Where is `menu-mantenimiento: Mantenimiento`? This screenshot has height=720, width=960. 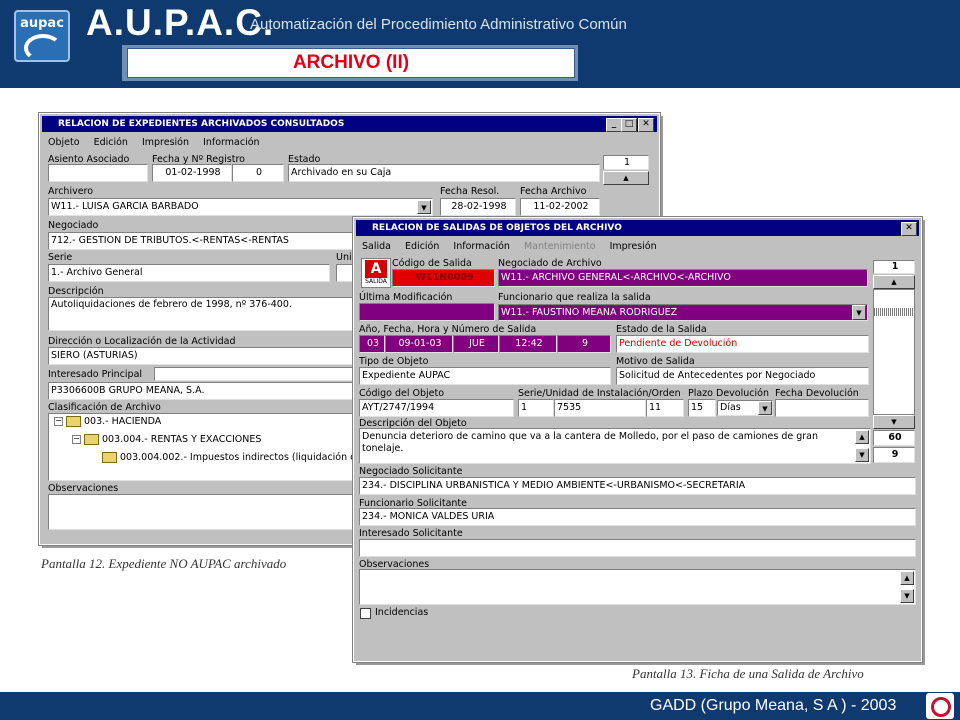 menu-mantenimiento: Mantenimiento is located at coordinates (560, 246).